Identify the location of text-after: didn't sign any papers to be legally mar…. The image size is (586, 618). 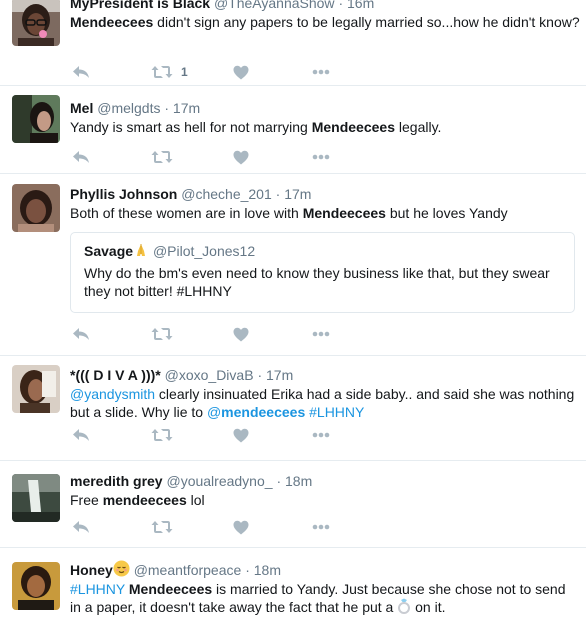
(366, 22).